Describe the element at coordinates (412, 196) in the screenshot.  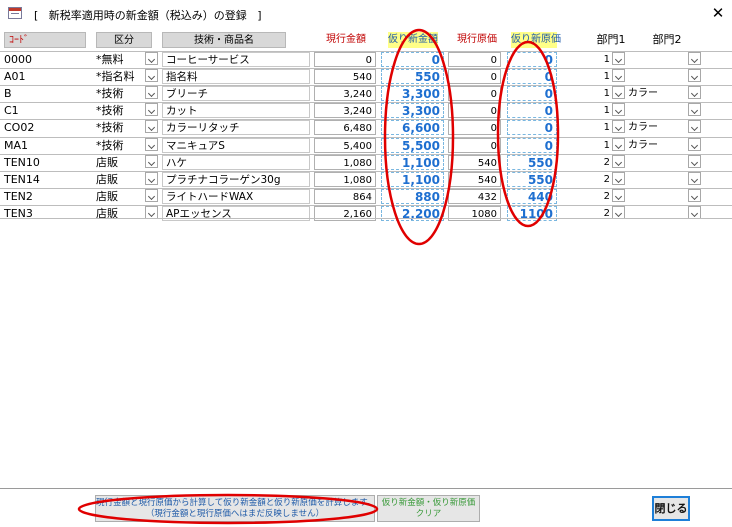
I see `new-price-field: 880` at that location.